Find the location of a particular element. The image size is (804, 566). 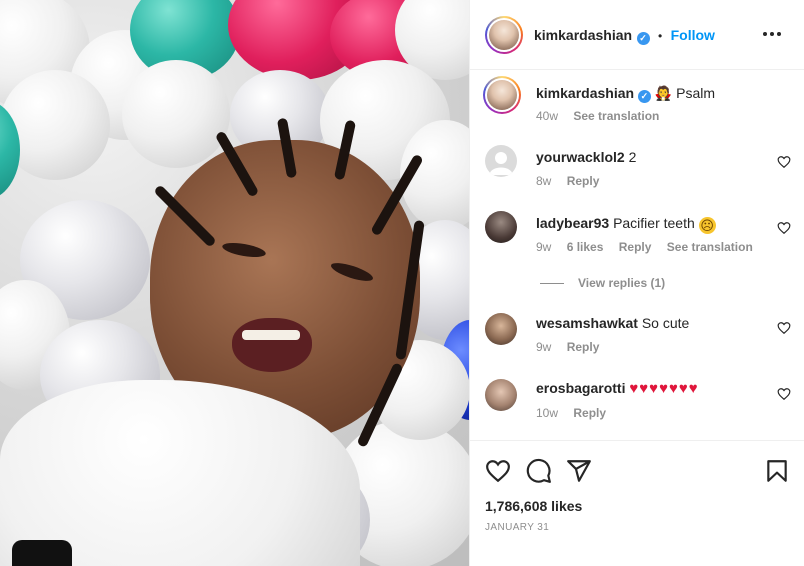

comment-age: 8w is located at coordinates (544, 181).